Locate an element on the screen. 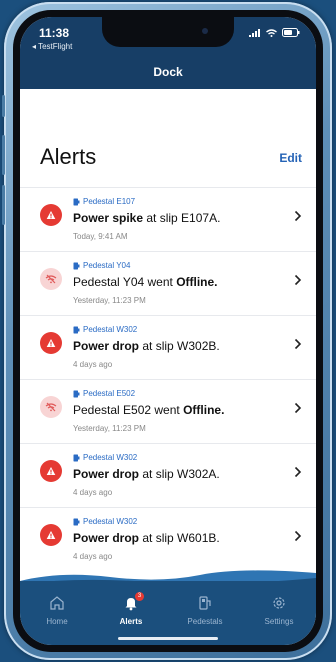 This screenshot has height=662, width=336. home-indicator is located at coordinates (168, 638).